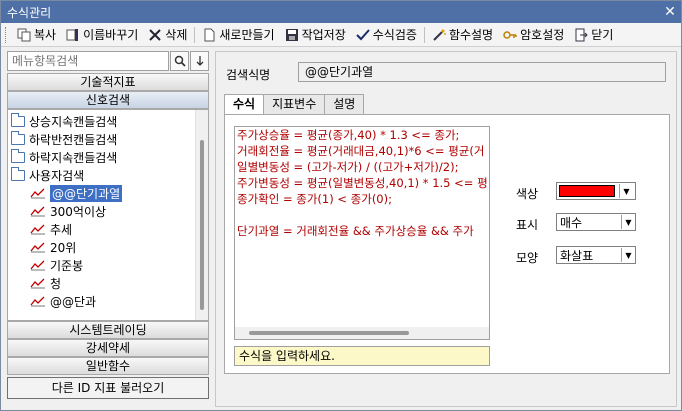 The height and width of the screenshot is (411, 682). What do you see at coordinates (670, 12) in the screenshot?
I see `close-icon: ✕` at bounding box center [670, 12].